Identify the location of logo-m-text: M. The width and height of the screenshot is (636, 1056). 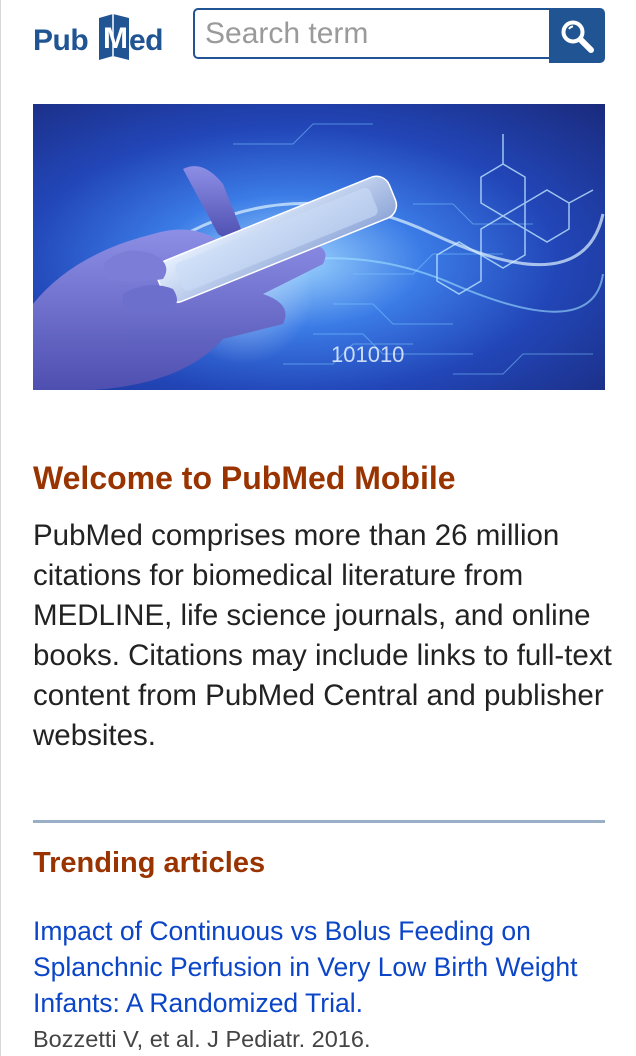
(115, 38).